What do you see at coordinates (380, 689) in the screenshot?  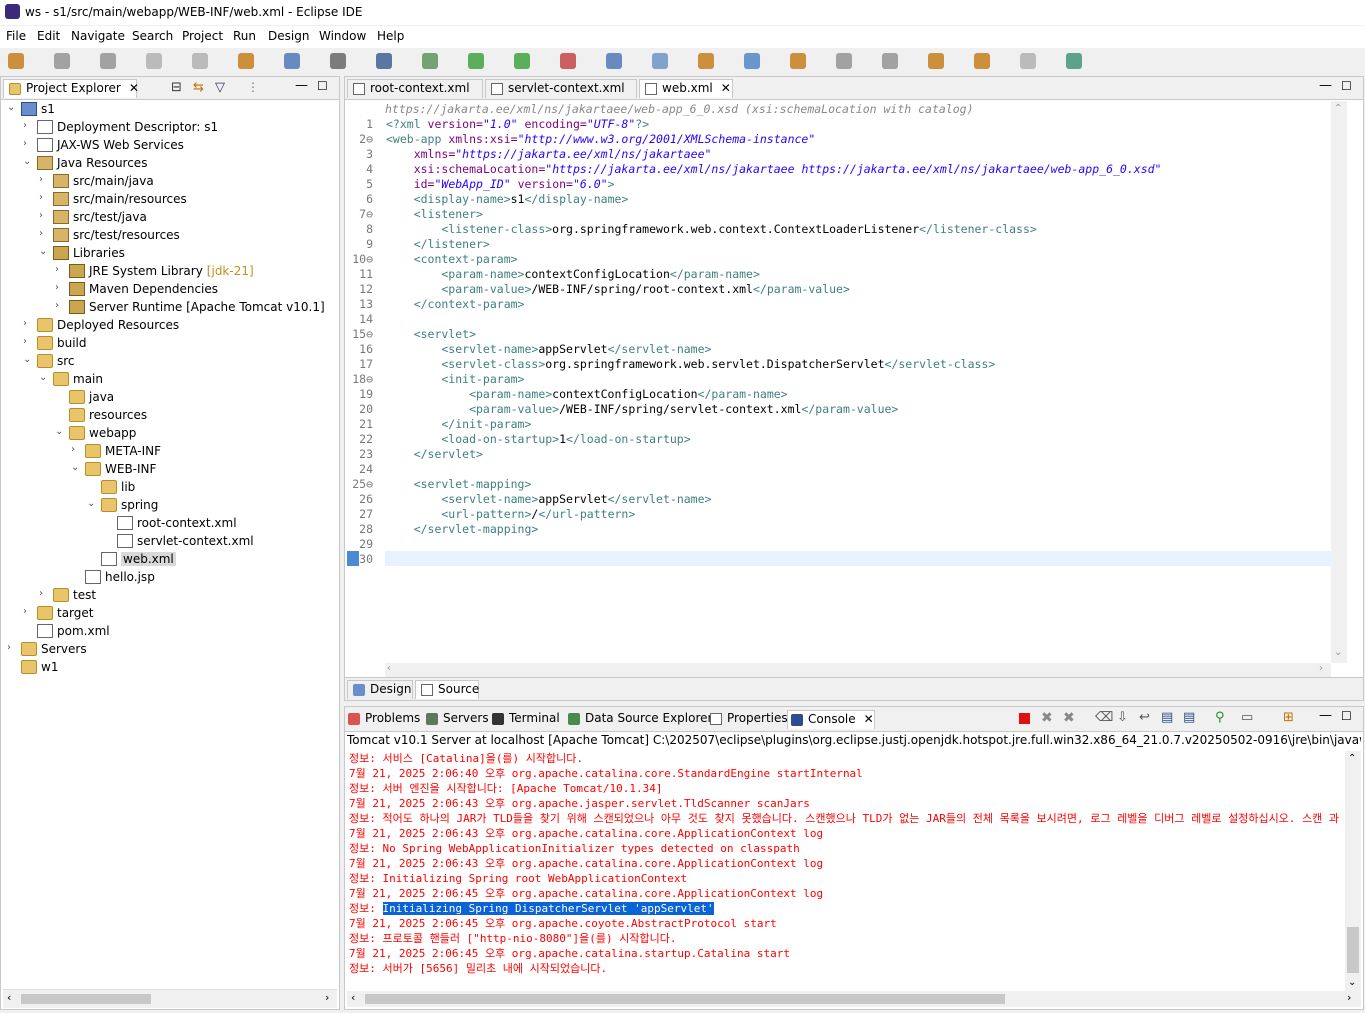 I see `tab-design: Design` at bounding box center [380, 689].